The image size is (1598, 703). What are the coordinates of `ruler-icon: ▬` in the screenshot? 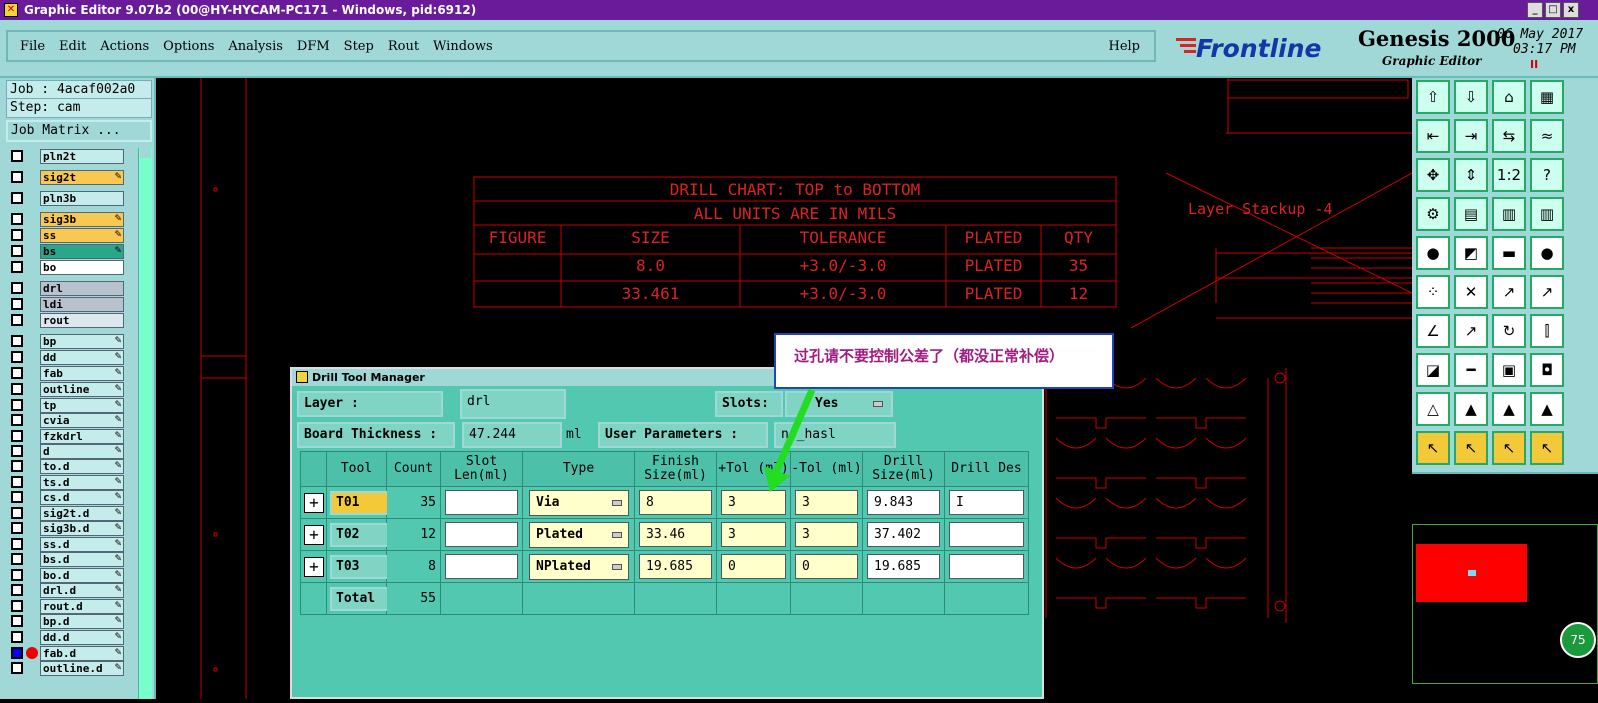 It's located at (1509, 253).